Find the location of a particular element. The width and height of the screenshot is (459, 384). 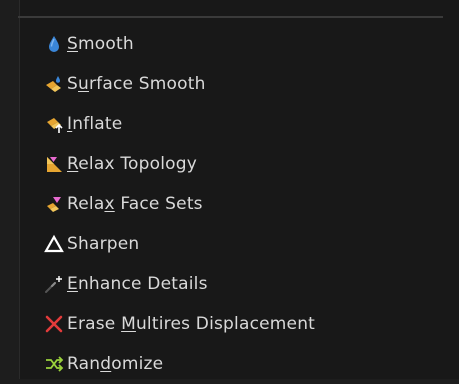

menu-item-label: Sharpen is located at coordinates (103, 244).